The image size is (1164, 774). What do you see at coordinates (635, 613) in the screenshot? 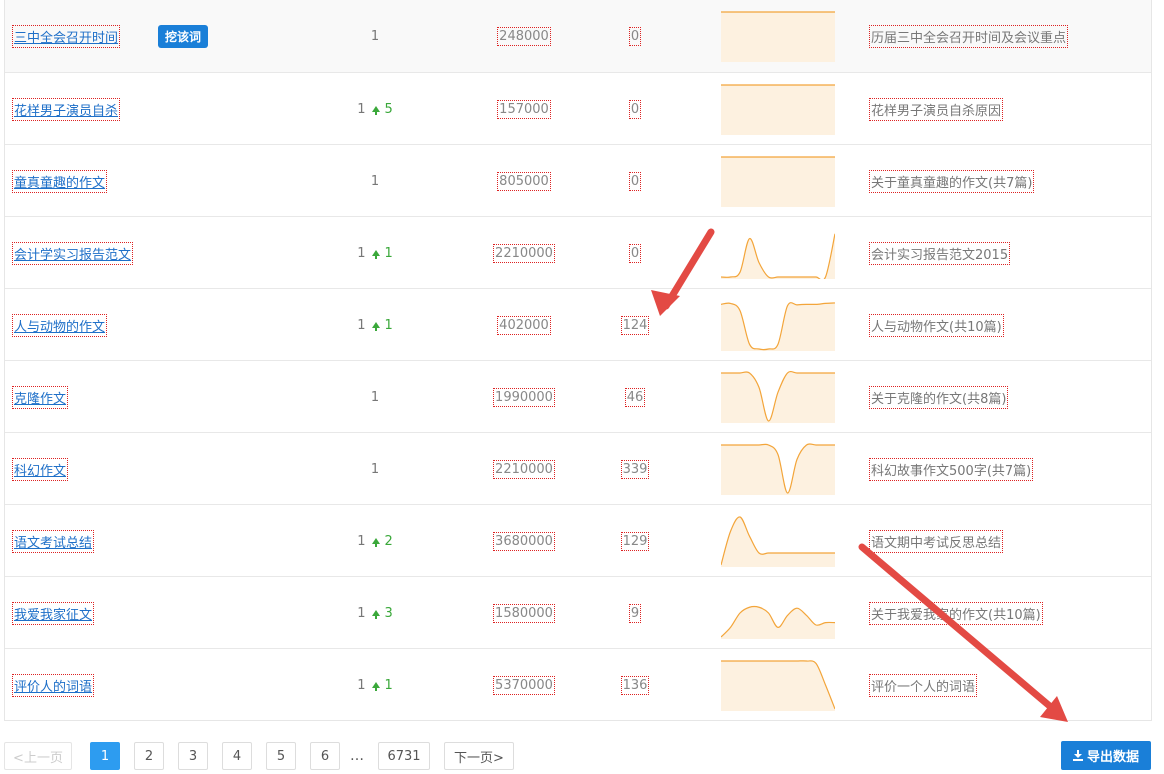
I see `results-cell: 9` at bounding box center [635, 613].